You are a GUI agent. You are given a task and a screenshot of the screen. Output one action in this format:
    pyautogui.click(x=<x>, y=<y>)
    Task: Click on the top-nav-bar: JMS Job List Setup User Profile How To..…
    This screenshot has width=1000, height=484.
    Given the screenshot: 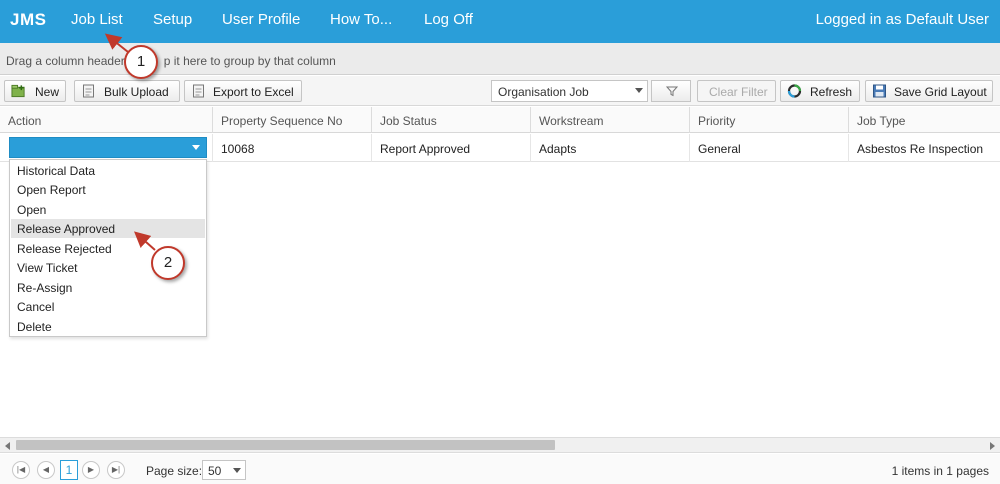 What is the action you would take?
    pyautogui.click(x=500, y=21)
    